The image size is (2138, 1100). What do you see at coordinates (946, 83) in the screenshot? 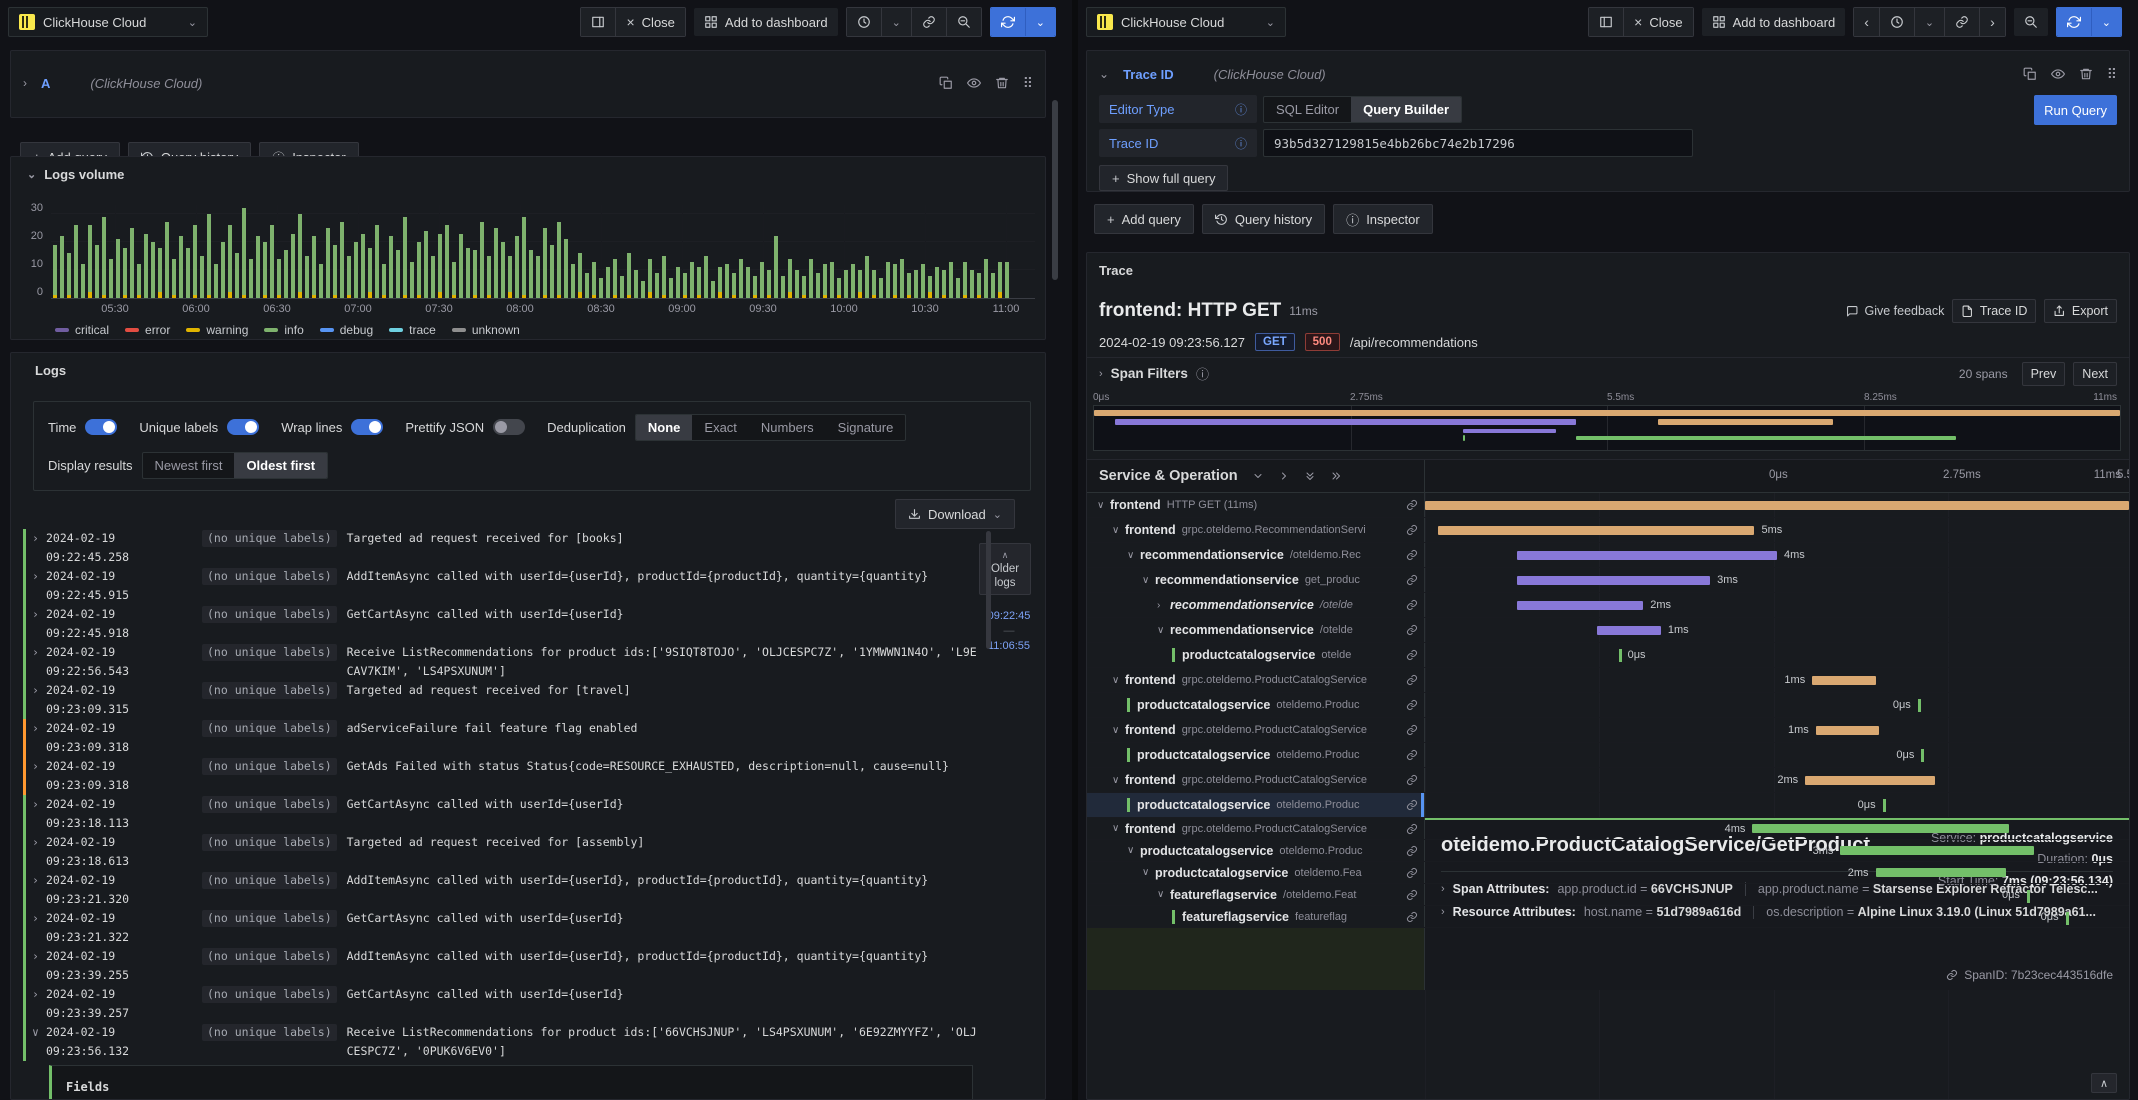
I see `duplicate-query-icon` at bounding box center [946, 83].